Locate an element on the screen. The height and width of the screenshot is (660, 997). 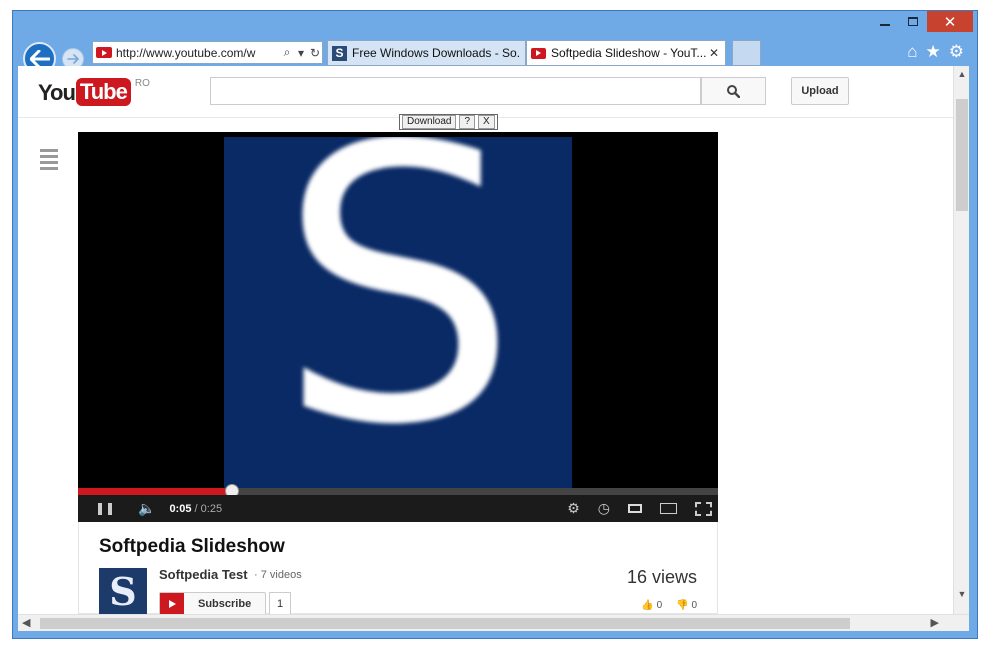
slide-letter: S is located at coordinates (398, 314).